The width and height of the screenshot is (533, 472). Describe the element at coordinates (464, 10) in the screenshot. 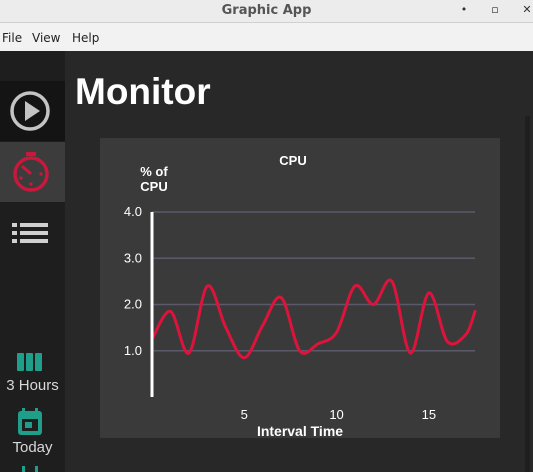

I see `minimize-button: •` at that location.